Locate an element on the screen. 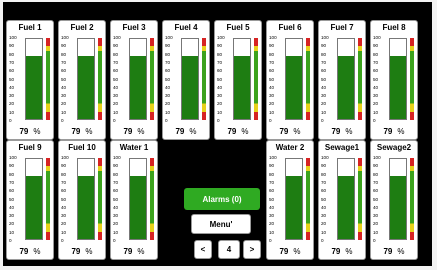 The image size is (437, 270). tank-gauge: Fuel 10 100 90 80 70 60 50 40 30 20 10 0 79% is located at coordinates (82, 200).